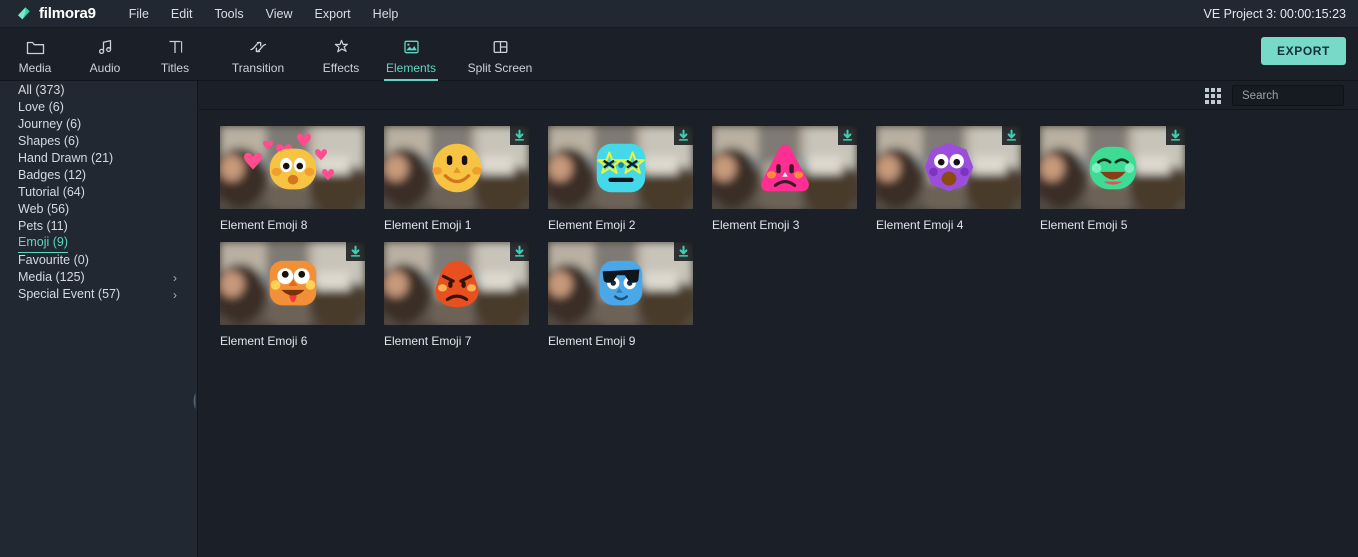  I want to click on app-logo: filmora9, so click(56, 13).